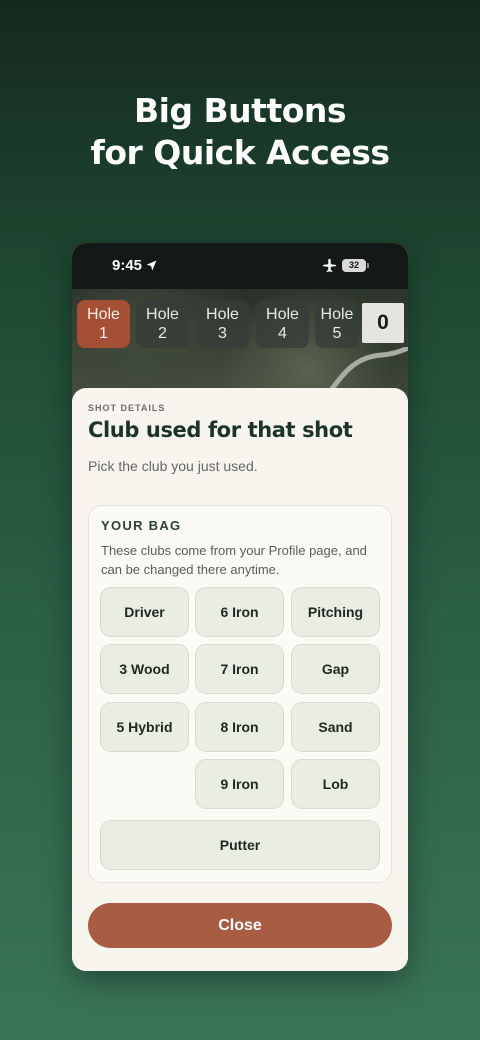 The width and height of the screenshot is (480, 1040). Describe the element at coordinates (335, 727) in the screenshot. I see `club-button-sand: Sand` at that location.